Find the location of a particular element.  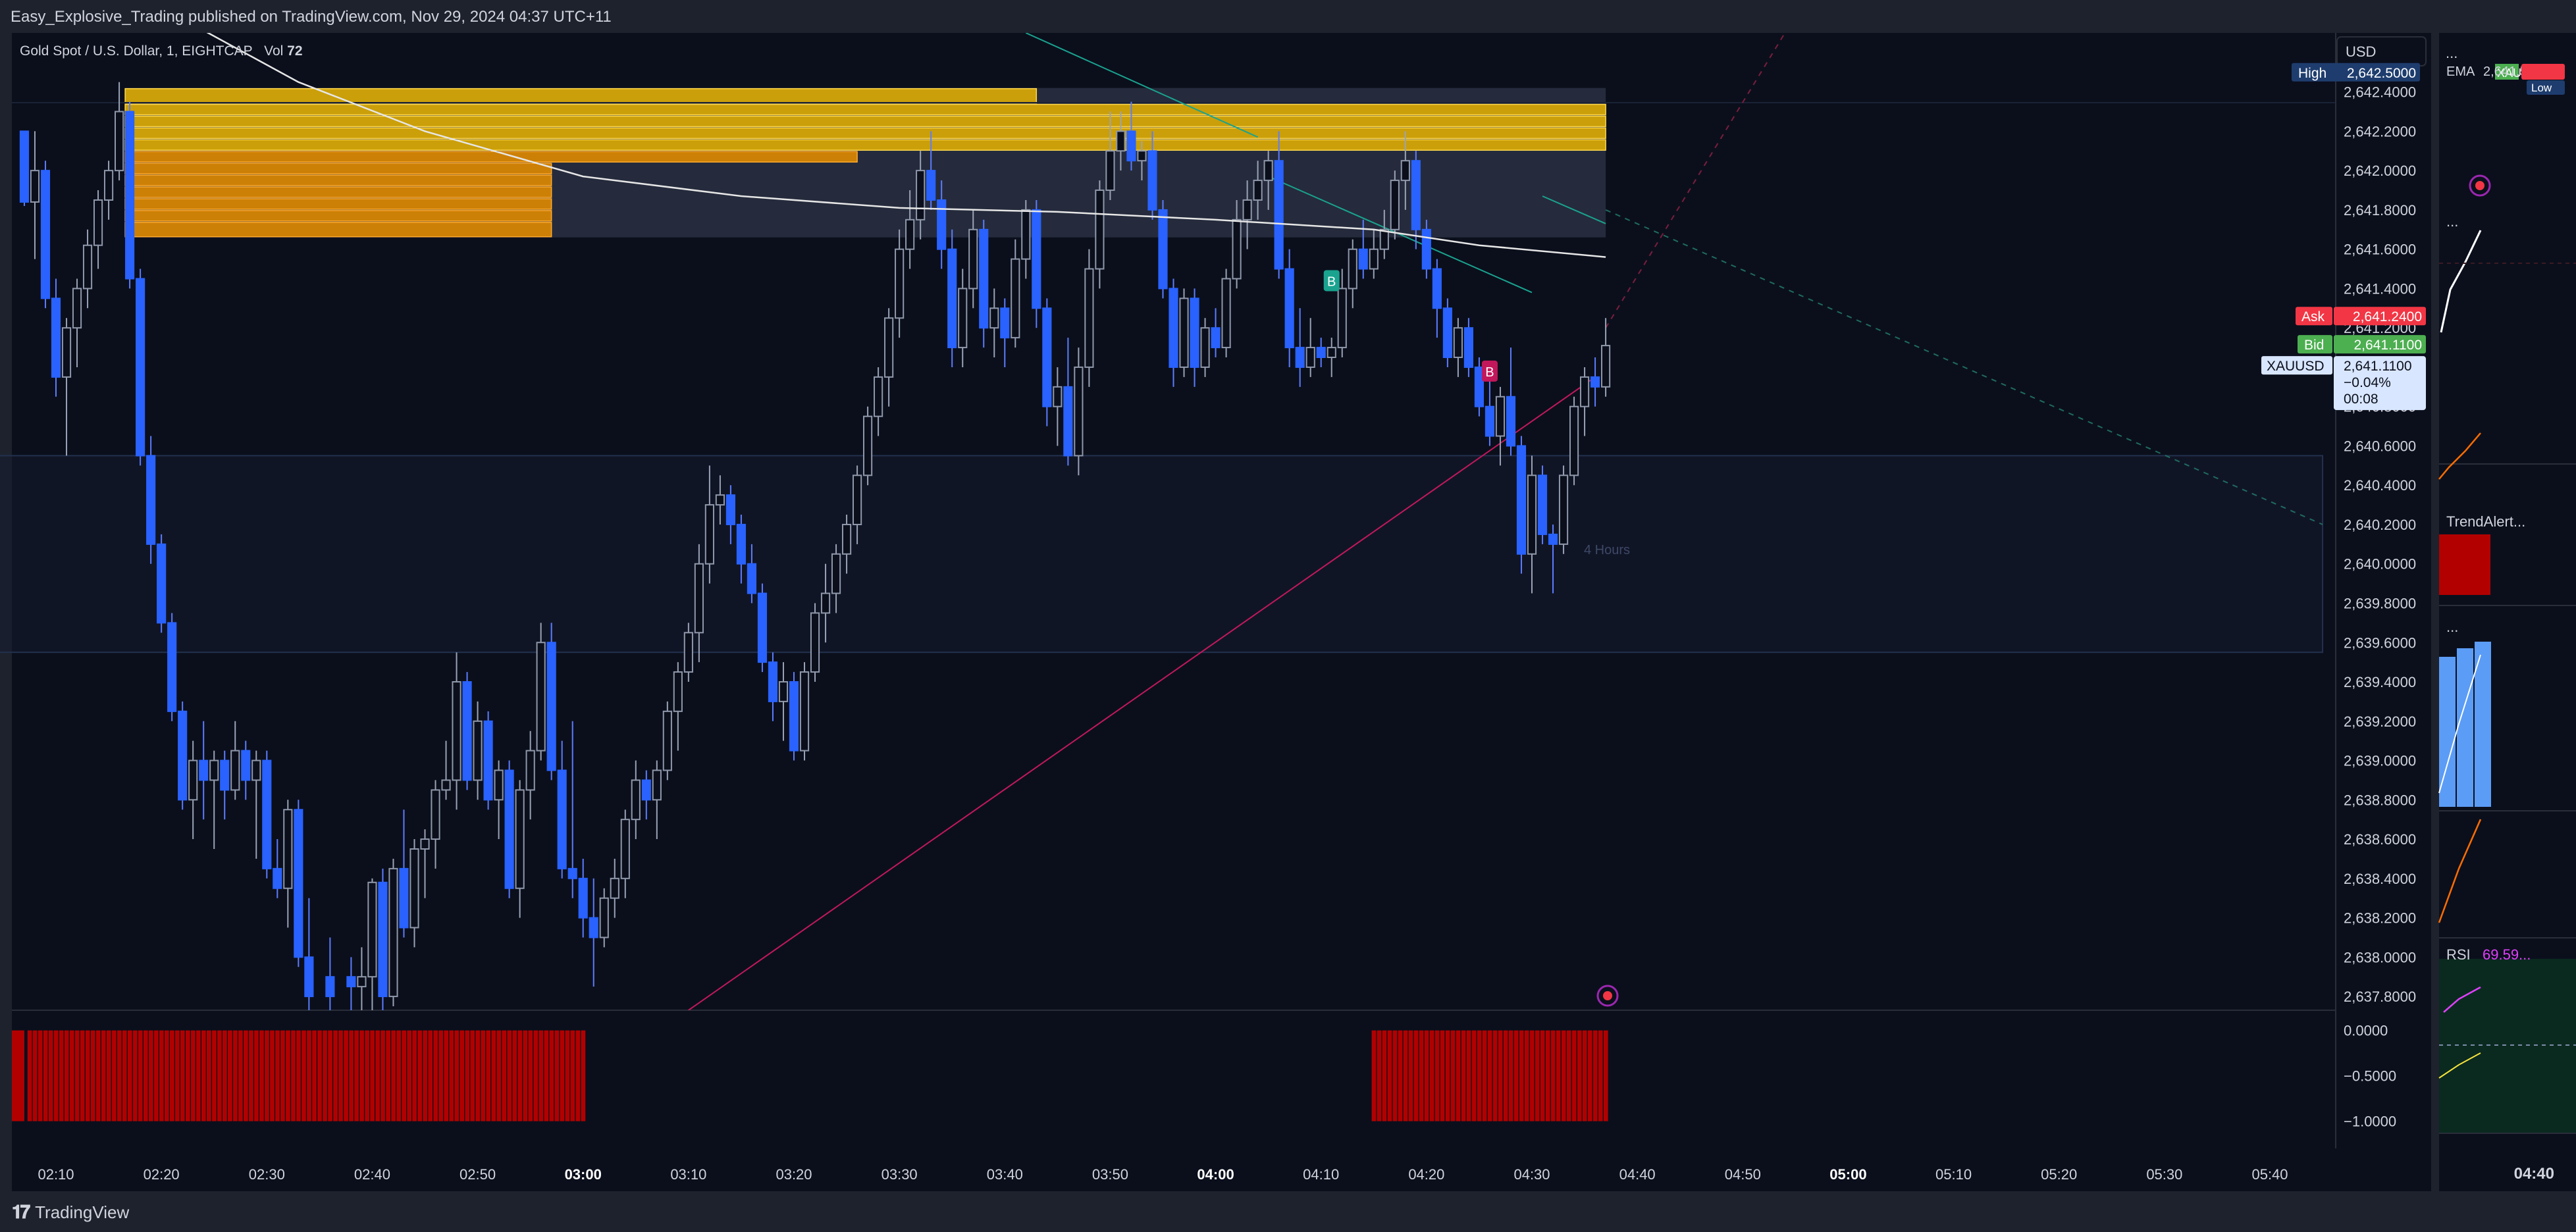

high-badge: High 2,642.5000 is located at coordinates (2356, 72).